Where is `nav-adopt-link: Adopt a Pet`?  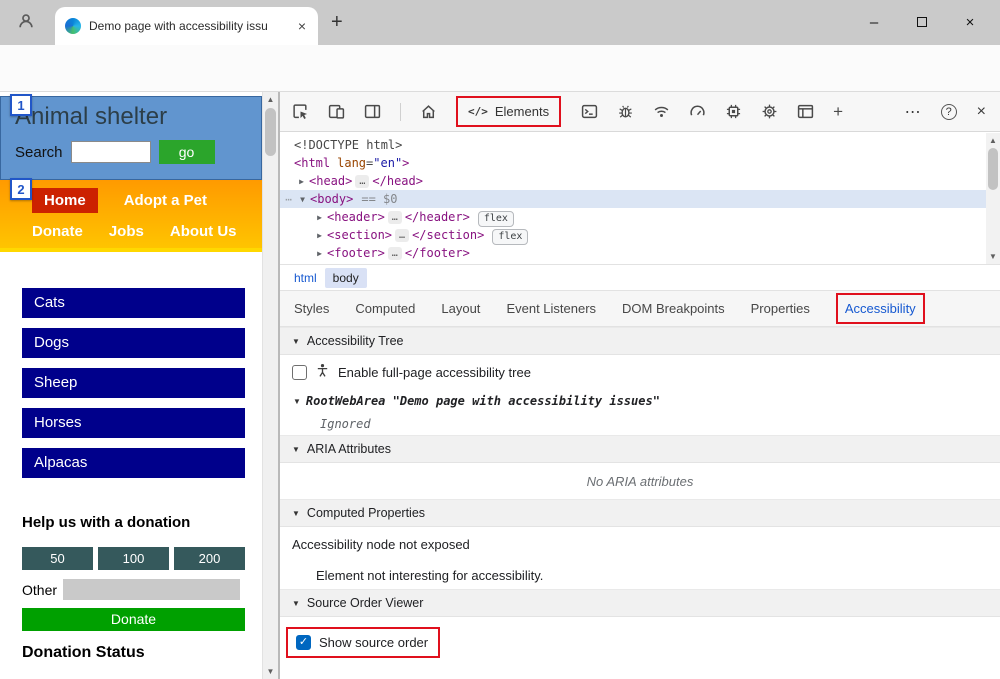
nav-adopt-link: Adopt a Pet is located at coordinates (165, 200).